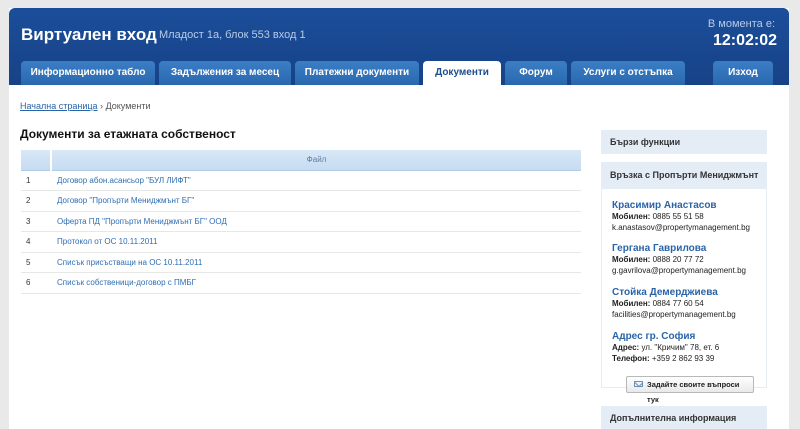 The height and width of the screenshot is (429, 800). What do you see at coordinates (684, 175) in the screenshot?
I see `contact-box-title: Връзка с Пропърти Мениджмънт` at bounding box center [684, 175].